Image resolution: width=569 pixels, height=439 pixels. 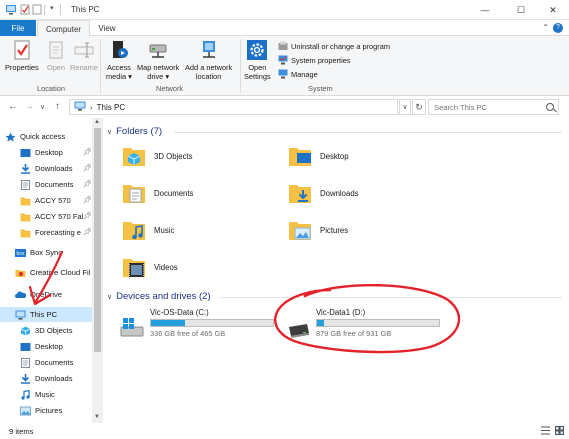 I want to click on search-box, so click(x=493, y=107).